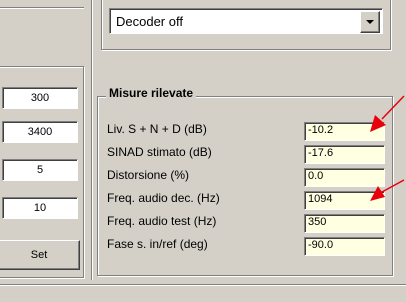 This screenshot has width=406, height=302. I want to click on left-field-3-value: 5, so click(40, 170).